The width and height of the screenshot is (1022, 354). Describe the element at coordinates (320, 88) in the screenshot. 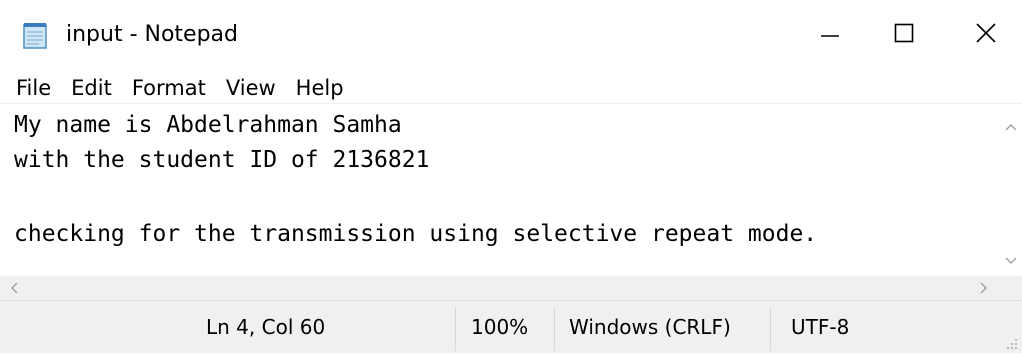

I see `menu-help: Help` at that location.